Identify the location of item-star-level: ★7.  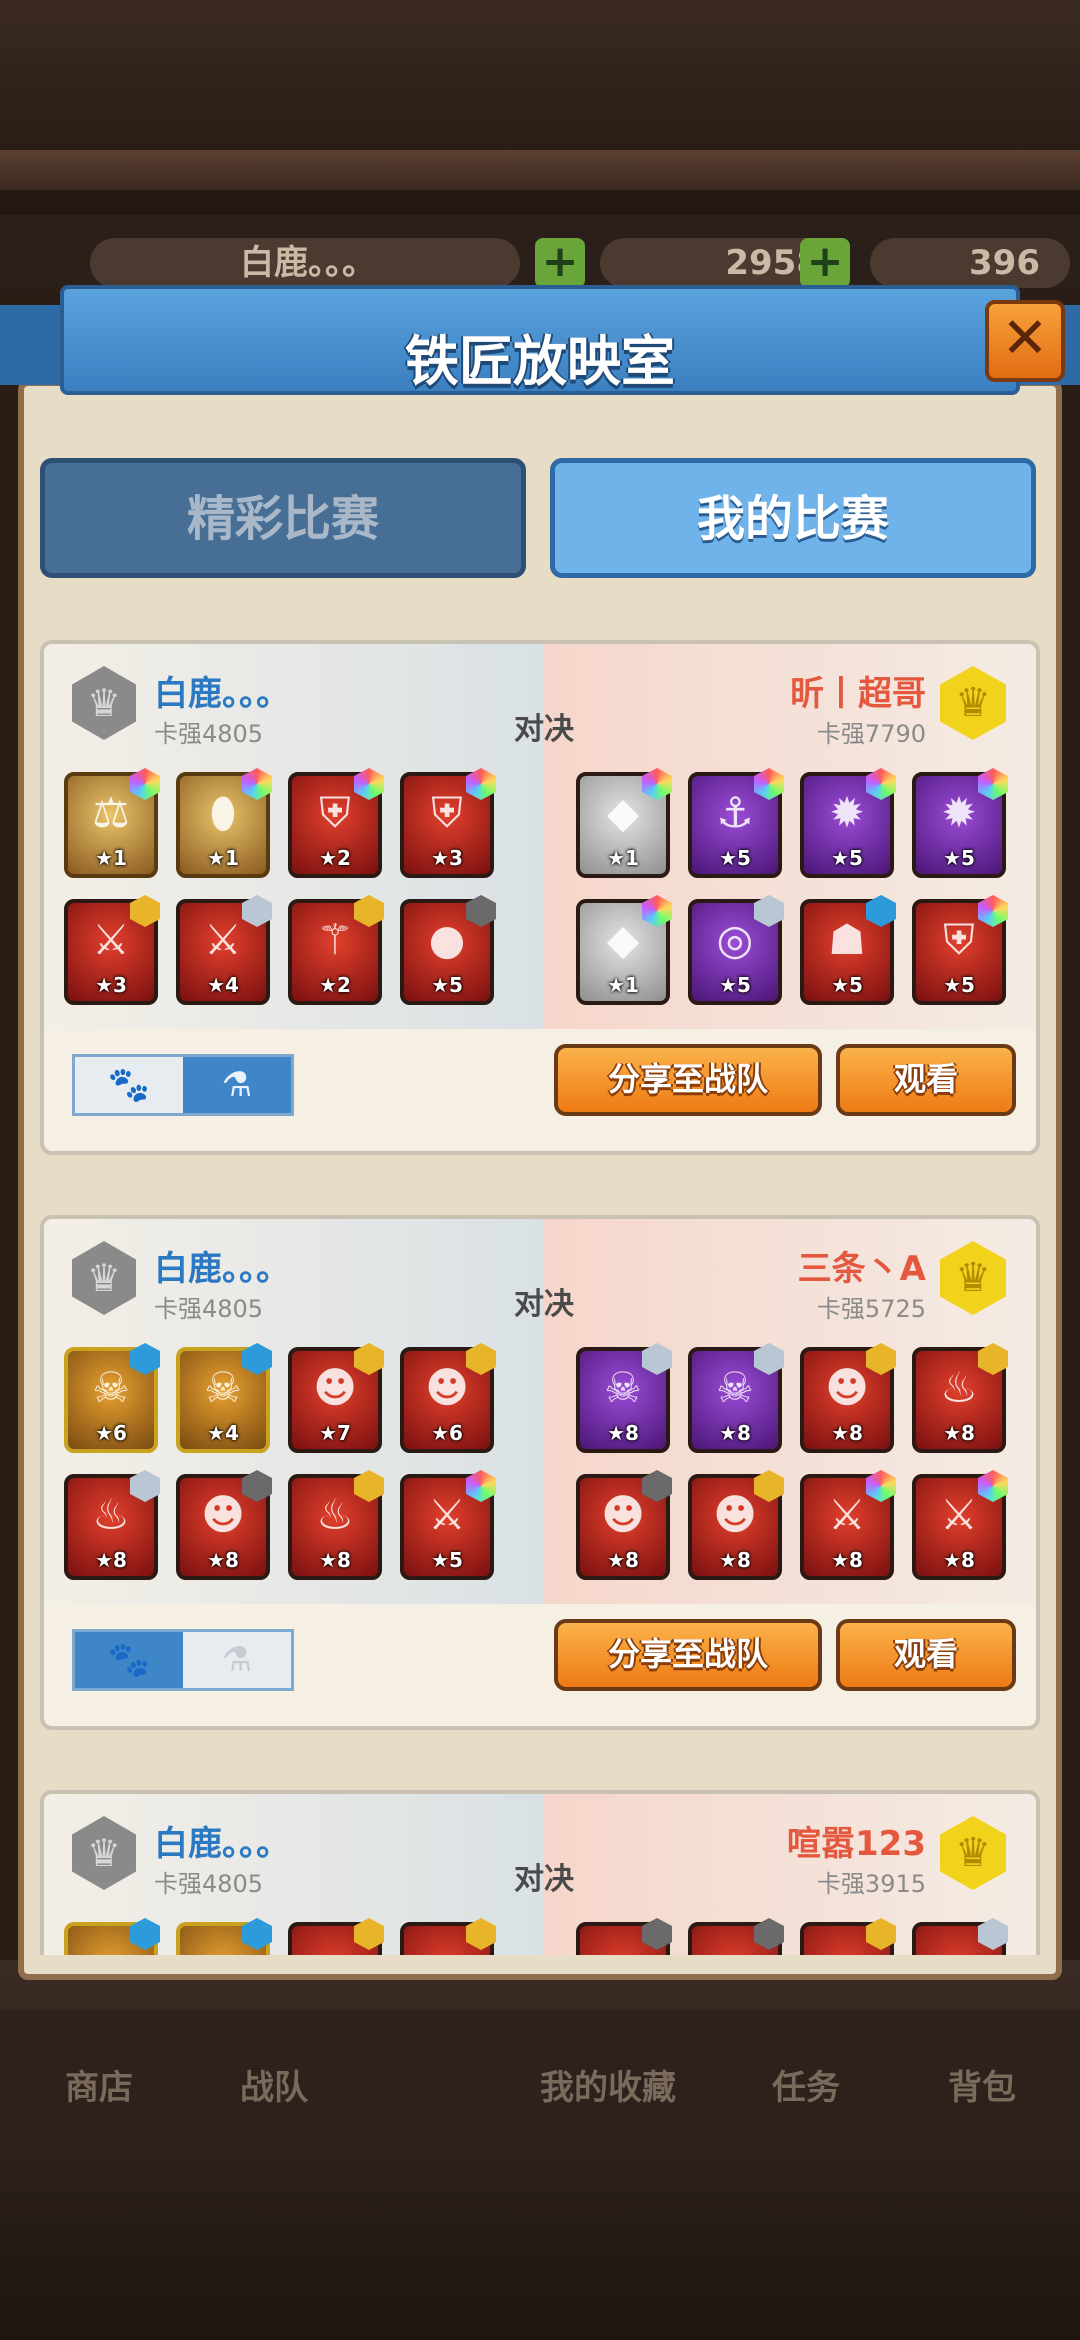
(335, 1433).